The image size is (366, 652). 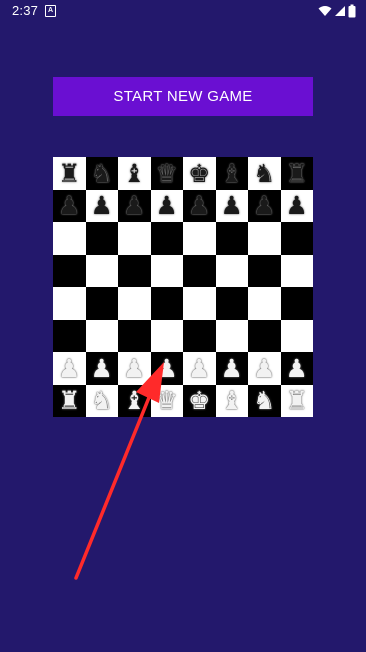 I want to click on square-b1: ♞, so click(x=101, y=400).